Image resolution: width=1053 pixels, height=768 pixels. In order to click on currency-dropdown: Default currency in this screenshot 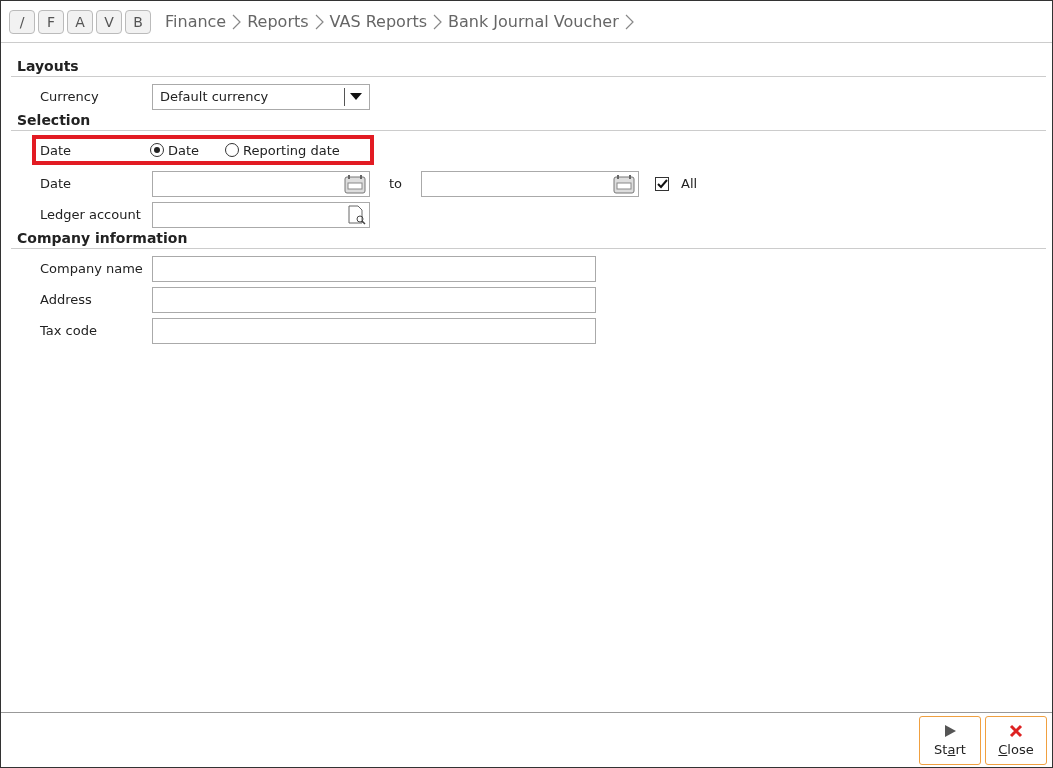, I will do `click(261, 96)`.